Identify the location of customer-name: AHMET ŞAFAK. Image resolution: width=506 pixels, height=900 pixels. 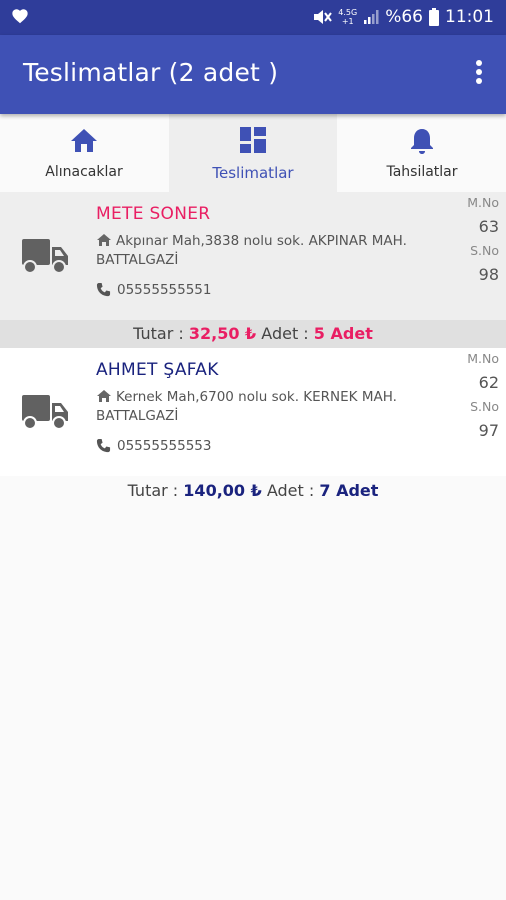
(157, 370).